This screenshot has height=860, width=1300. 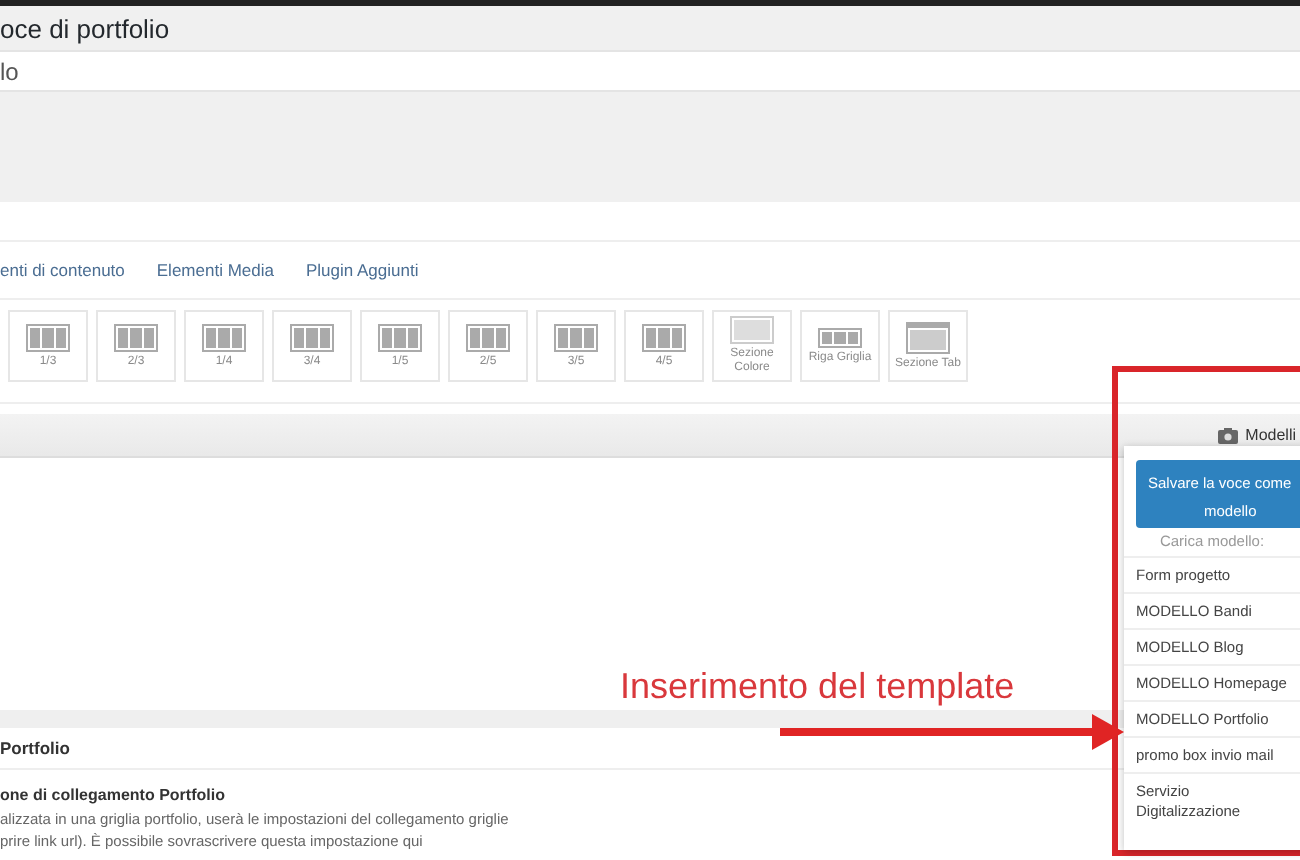 I want to click on tab: Elementi Media, so click(x=215, y=270).